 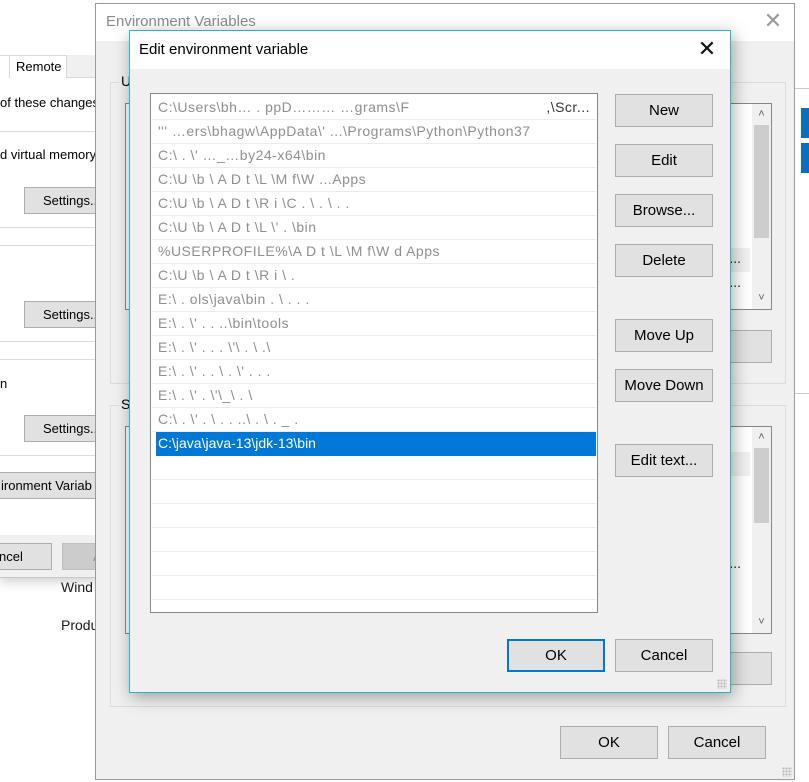 What do you see at coordinates (262, 179) in the screenshot?
I see `path-text: C:\U \b \ A D t \L \M f\W ...Apps` at bounding box center [262, 179].